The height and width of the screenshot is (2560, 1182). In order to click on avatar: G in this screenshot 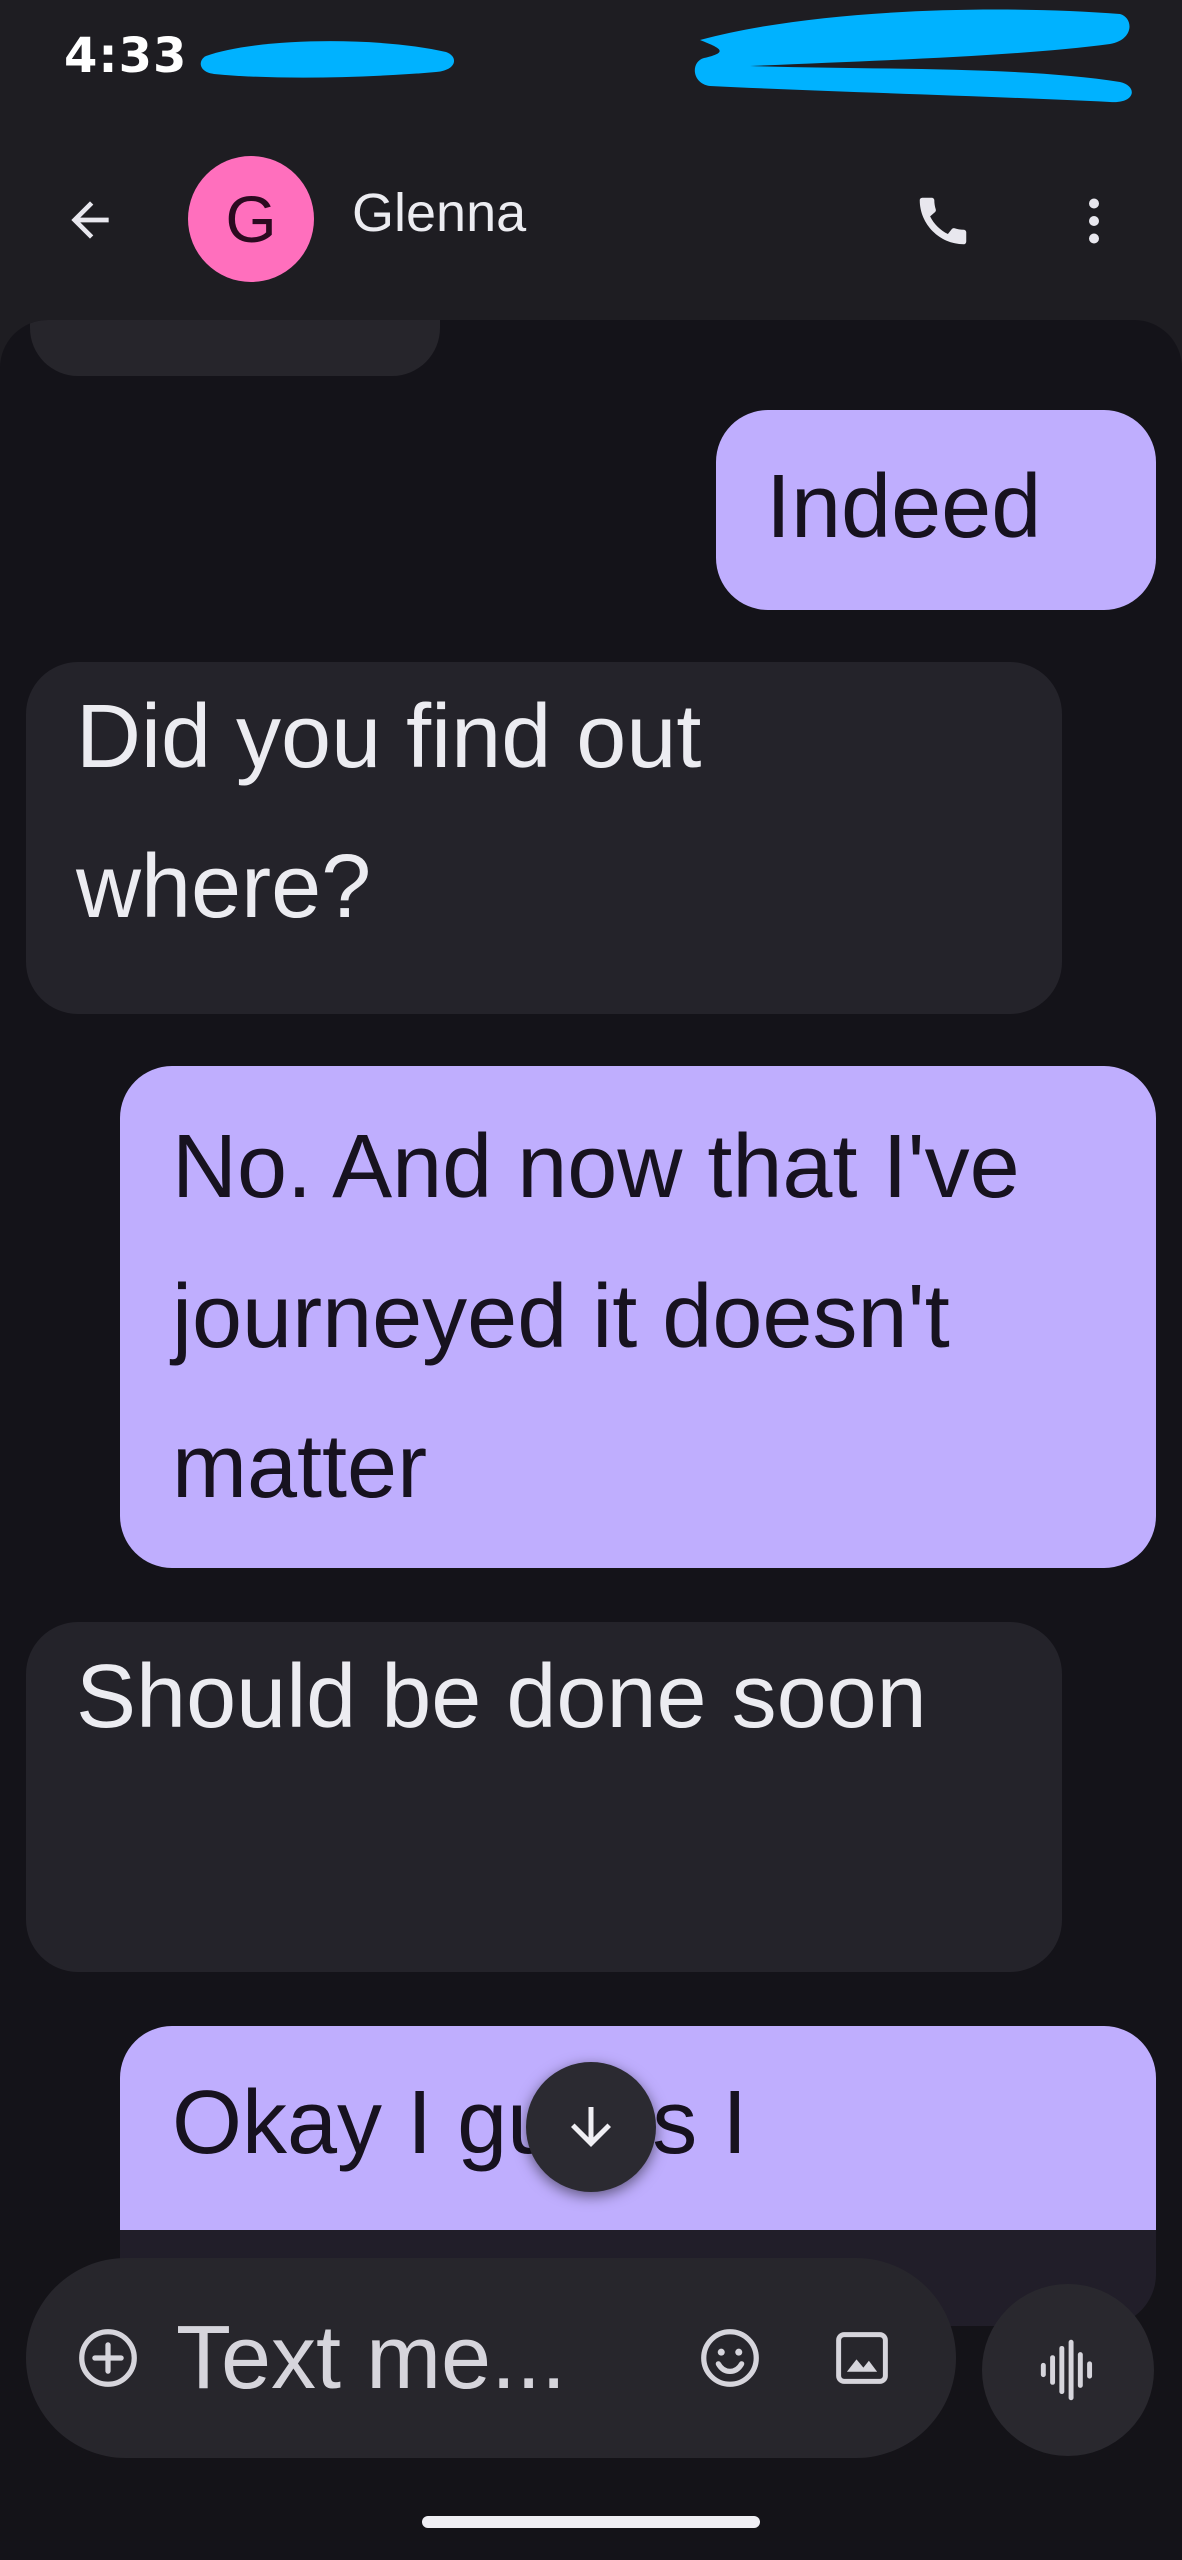, I will do `click(251, 219)`.